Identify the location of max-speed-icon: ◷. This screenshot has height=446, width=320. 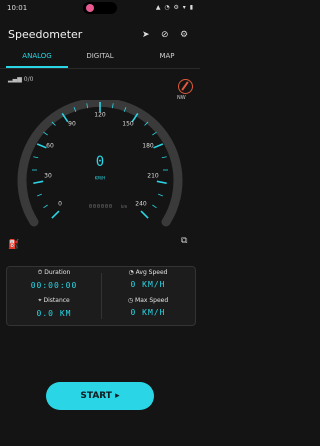
(131, 300).